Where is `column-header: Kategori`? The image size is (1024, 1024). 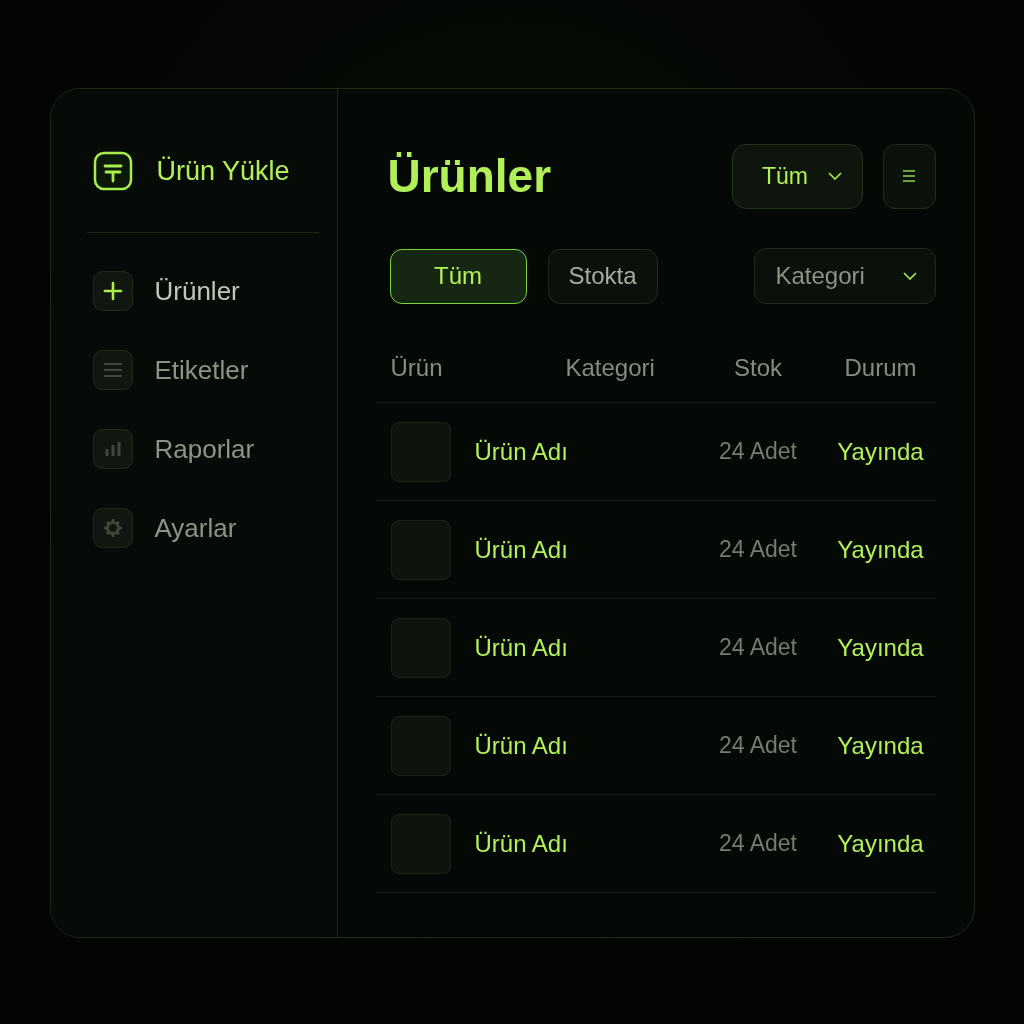
column-header: Kategori is located at coordinates (610, 368).